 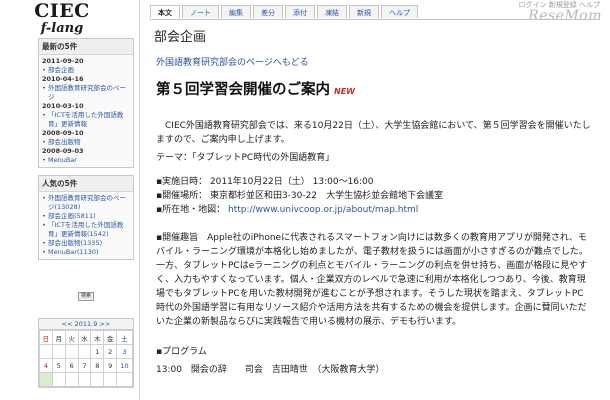 What do you see at coordinates (110, 337) in the screenshot?
I see `weekday: 金` at bounding box center [110, 337].